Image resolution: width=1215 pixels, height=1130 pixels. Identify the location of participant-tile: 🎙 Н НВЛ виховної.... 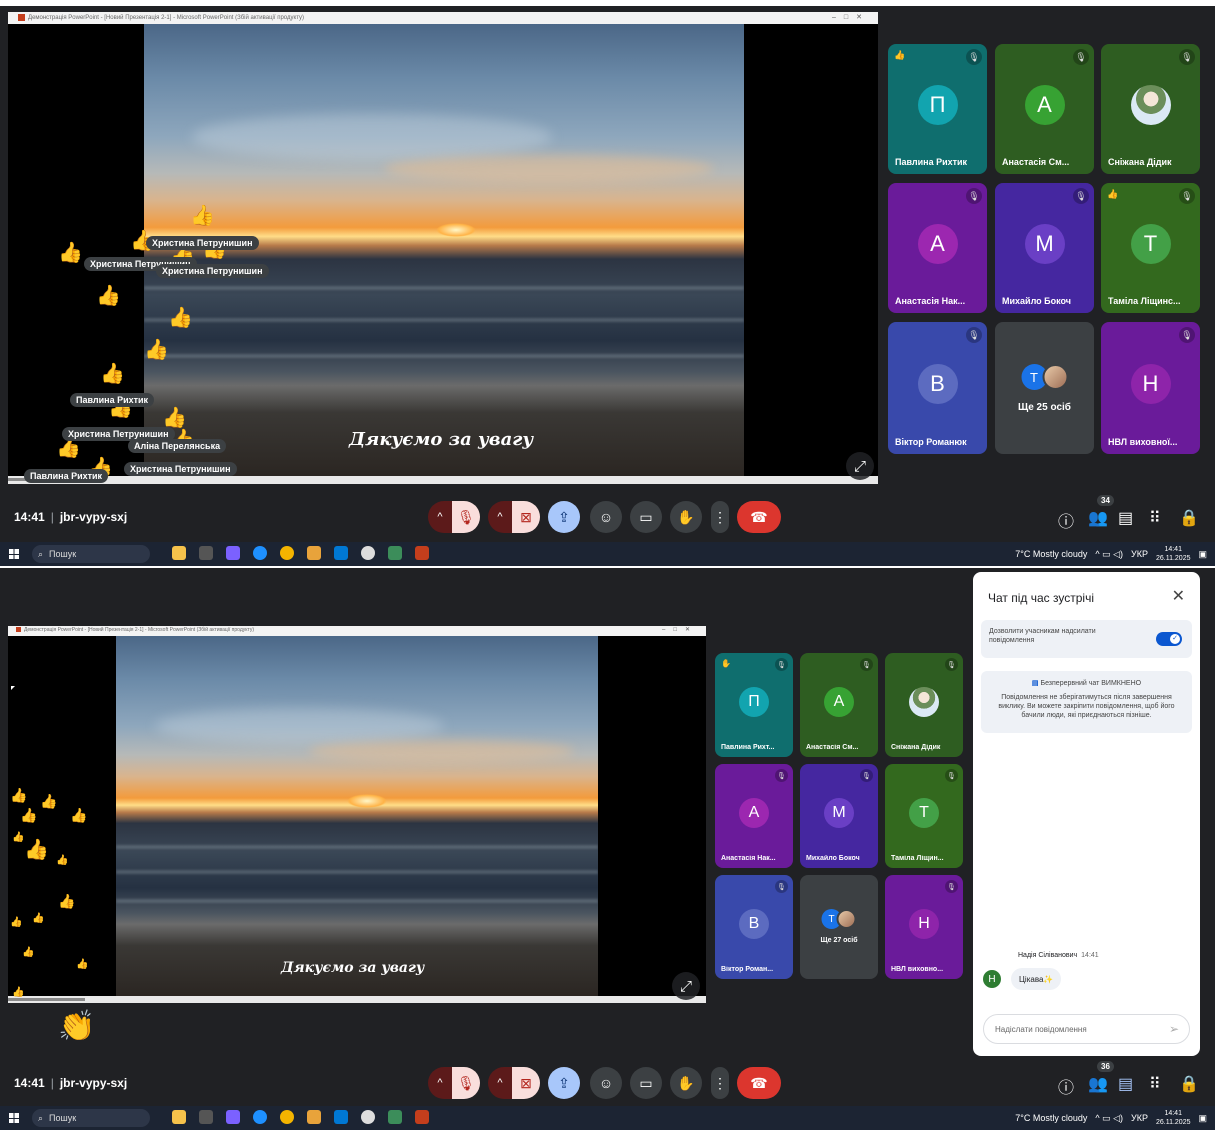
(1150, 388).